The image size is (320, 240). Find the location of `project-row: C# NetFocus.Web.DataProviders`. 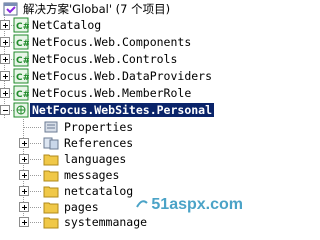

project-row: C# NetFocus.Web.DataProviders is located at coordinates (123, 76).